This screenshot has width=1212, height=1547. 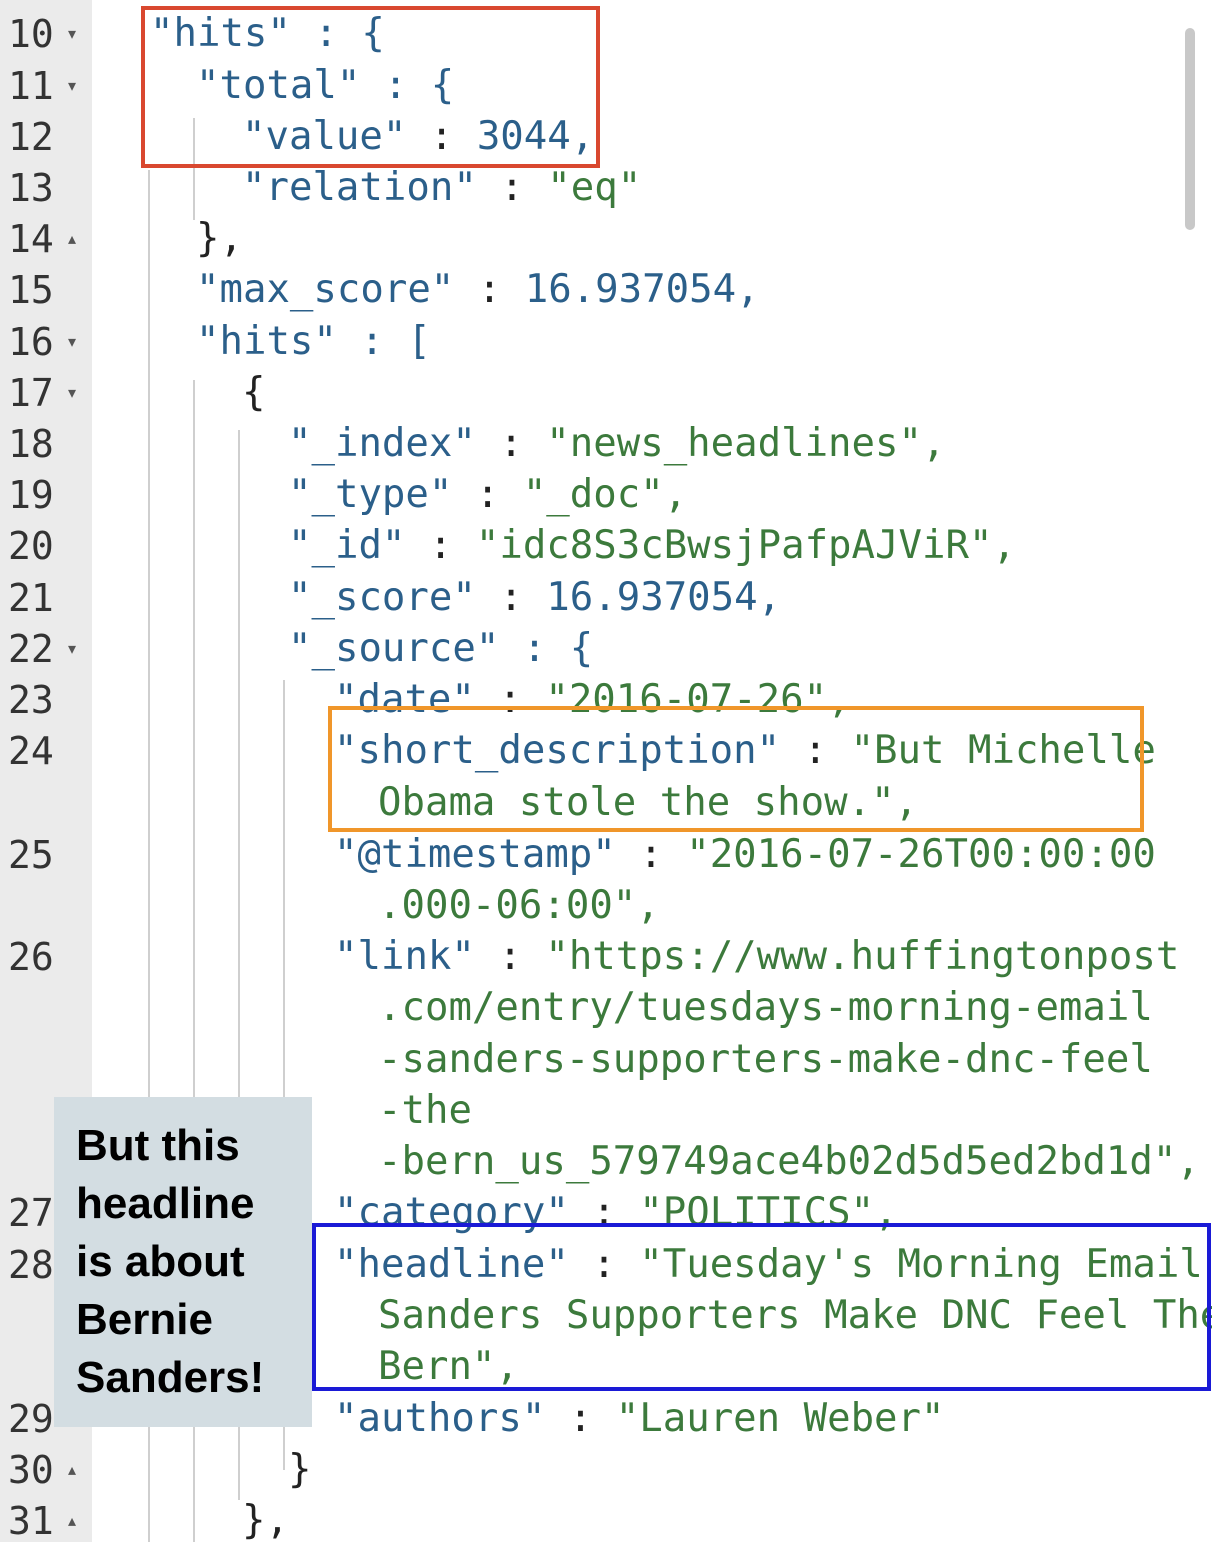 I want to click on code-line-25: "@timestamp" : "2016-07-26T00:00:00, so click(x=745, y=854).